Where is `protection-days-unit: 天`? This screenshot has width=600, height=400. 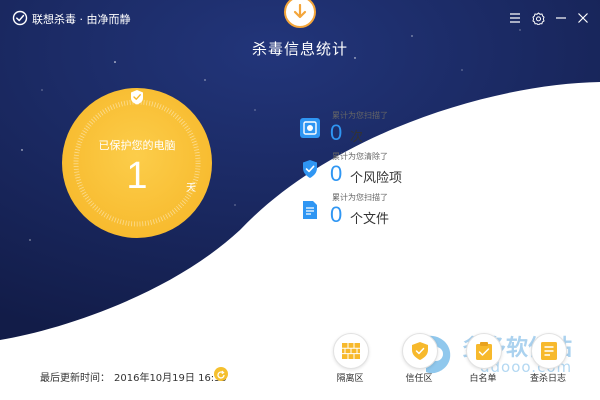
protection-days-unit: 天 is located at coordinates (191, 188).